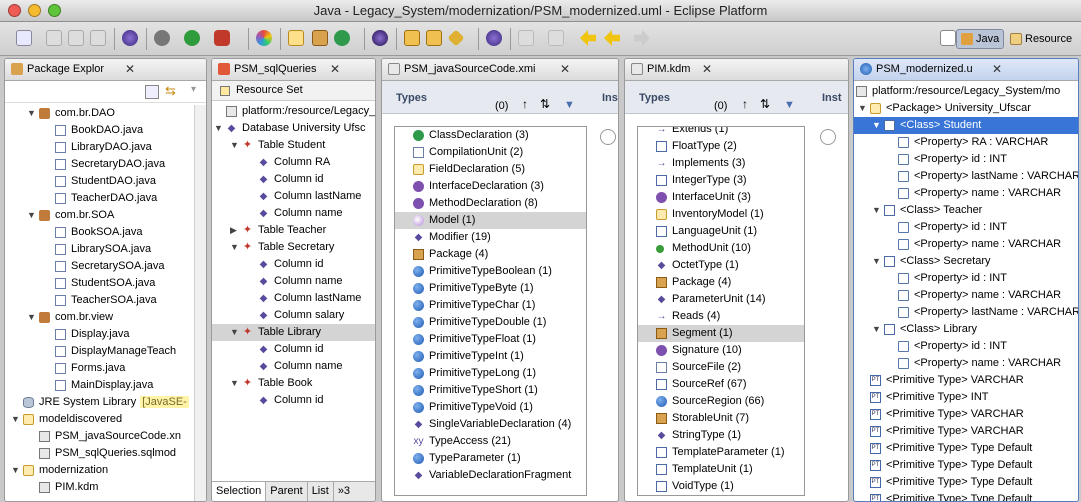 This screenshot has height=502, width=1081. What do you see at coordinates (721, 384) in the screenshot?
I see `kdm-type-item: SourceRef (67)` at bounding box center [721, 384].